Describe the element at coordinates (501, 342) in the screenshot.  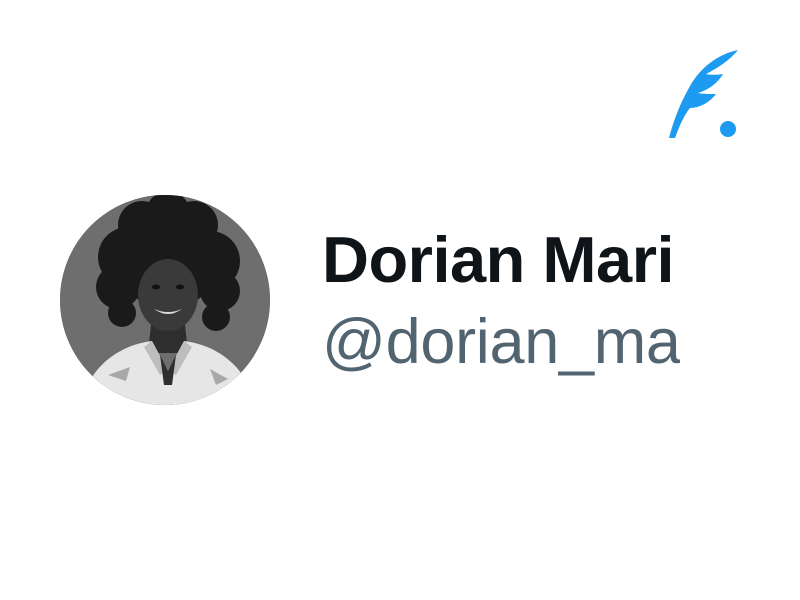
I see `user-handle: @dorian_ma` at that location.